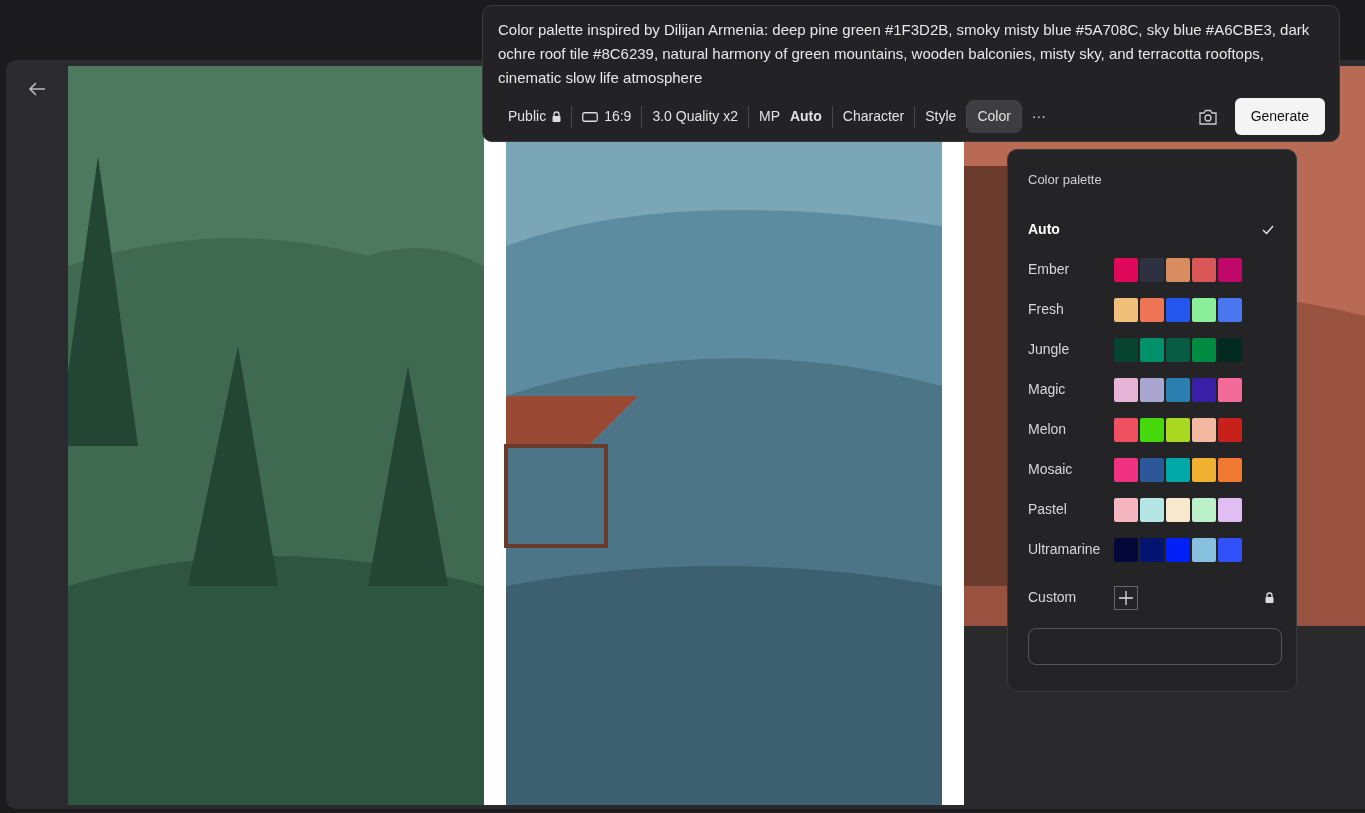 Image resolution: width=1365 pixels, height=813 pixels. What do you see at coordinates (1155, 646) in the screenshot?
I see `custom-palette-field` at bounding box center [1155, 646].